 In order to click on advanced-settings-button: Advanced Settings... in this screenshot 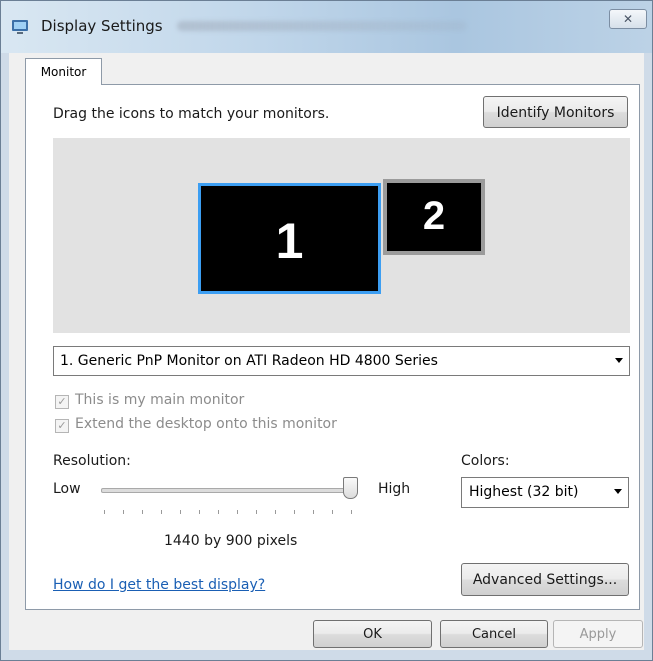, I will do `click(545, 579)`.